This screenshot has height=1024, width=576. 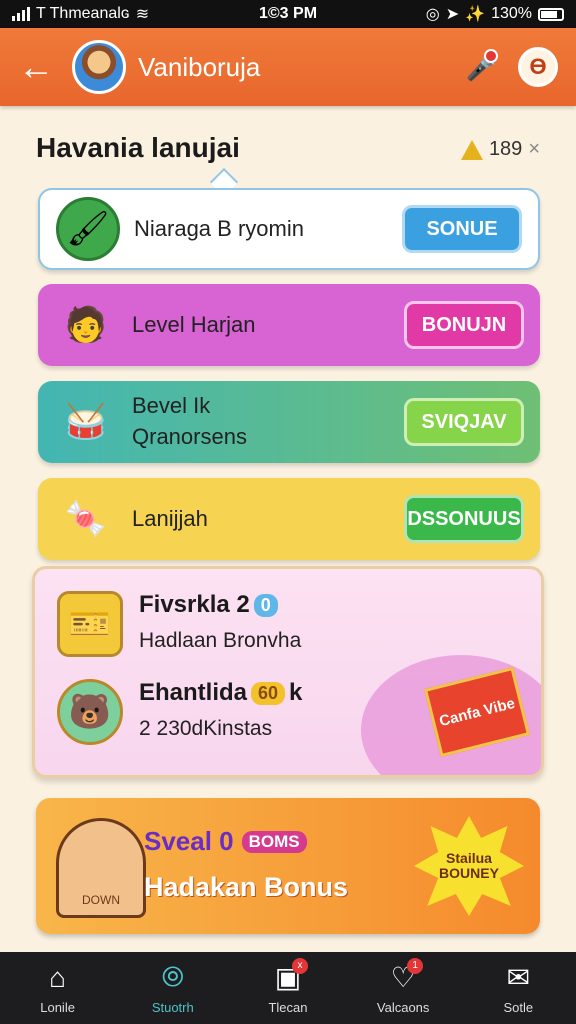 I want to click on notification-badge: 1, so click(x=415, y=965).